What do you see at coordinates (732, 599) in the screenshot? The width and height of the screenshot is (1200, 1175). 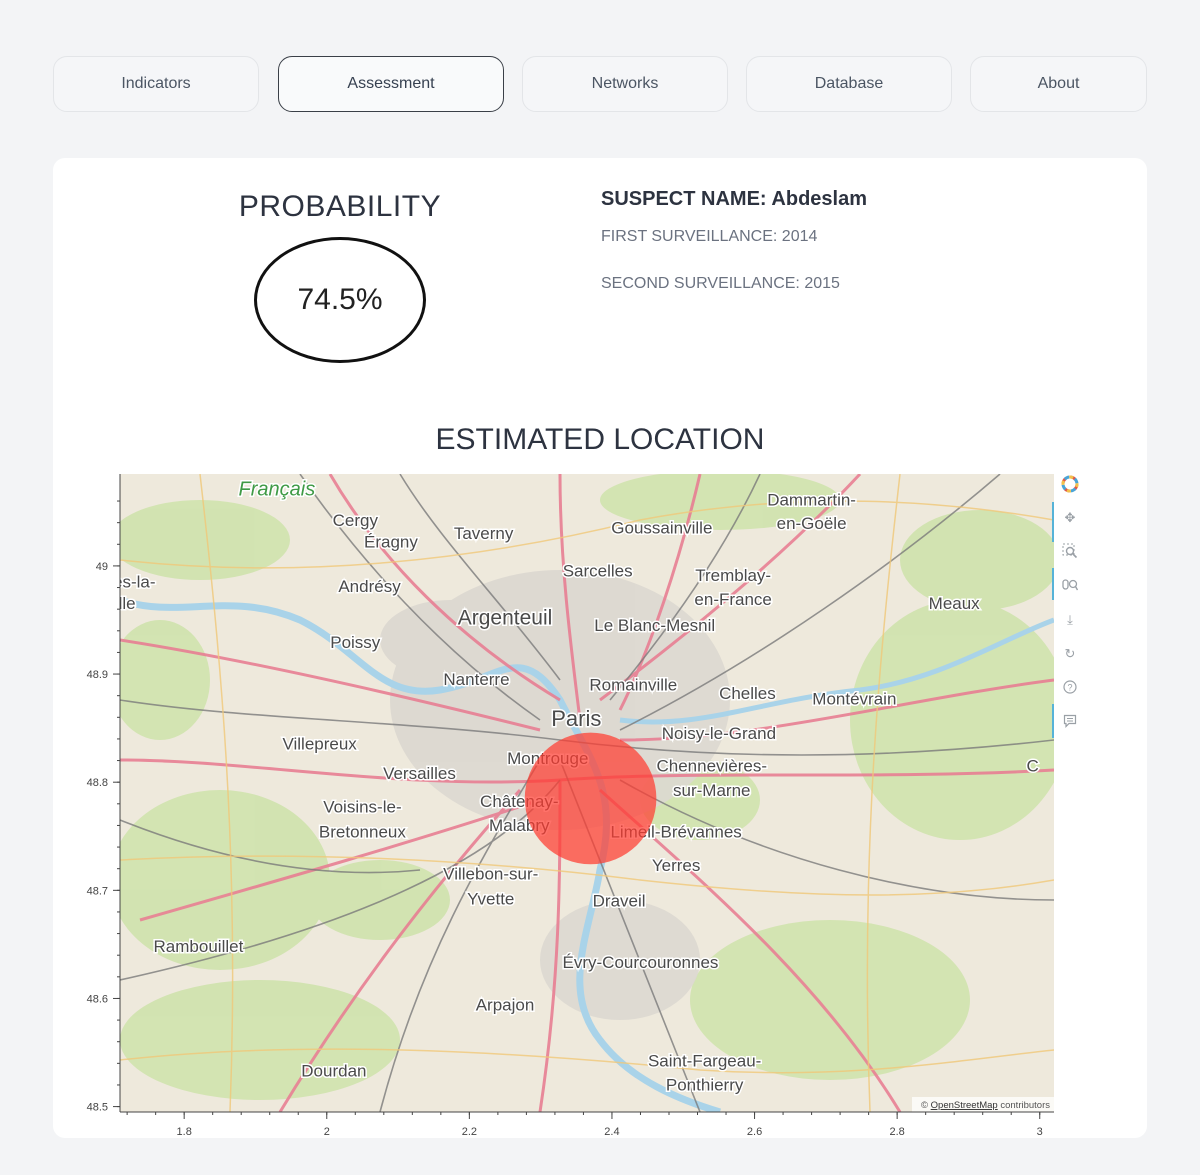 I see `place-label: en-France` at bounding box center [732, 599].